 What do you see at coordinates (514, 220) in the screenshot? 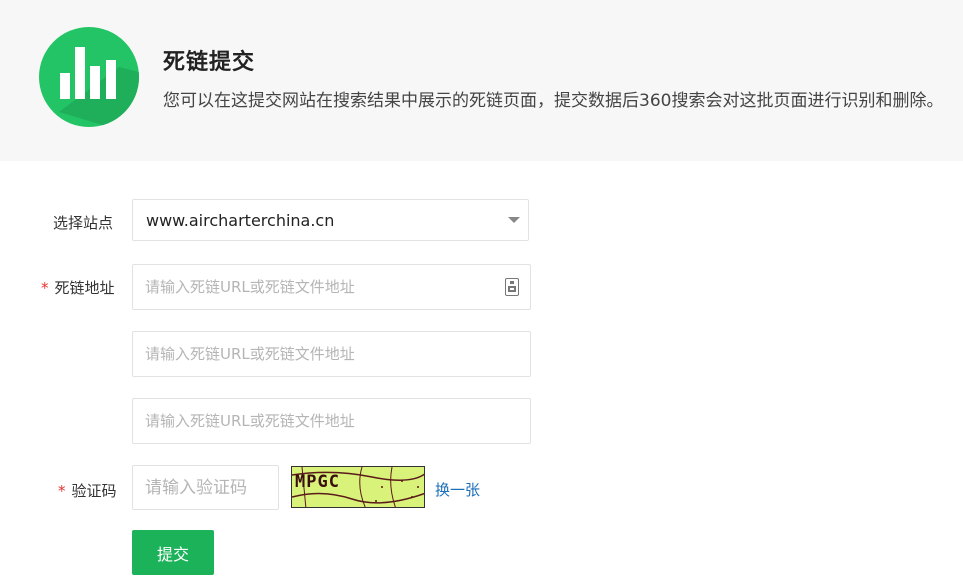
I see `chevron-down-icon` at bounding box center [514, 220].